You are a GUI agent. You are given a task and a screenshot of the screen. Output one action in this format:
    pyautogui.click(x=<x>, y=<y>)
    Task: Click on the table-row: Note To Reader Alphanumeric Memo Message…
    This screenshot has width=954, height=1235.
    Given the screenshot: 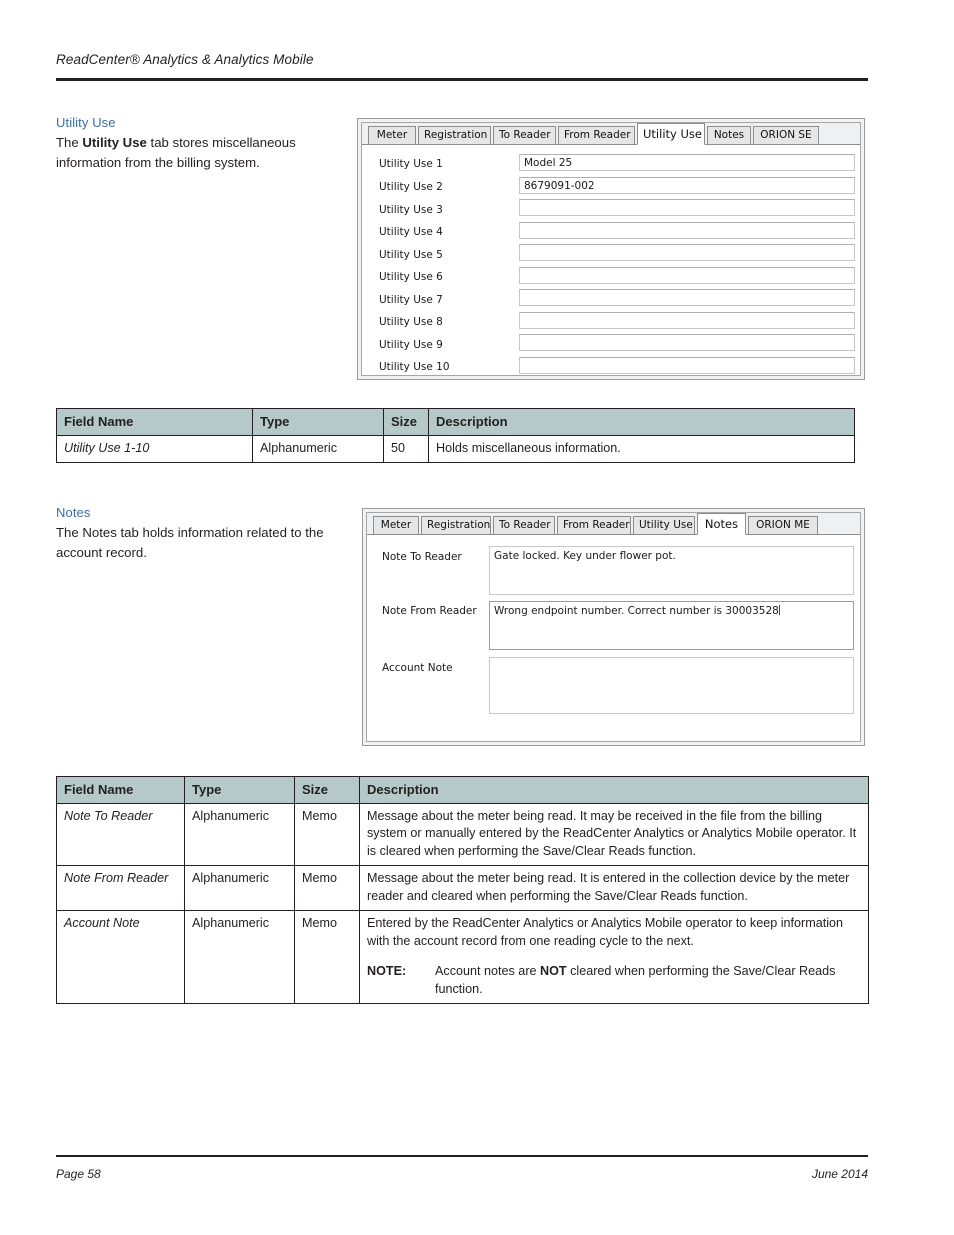 What is the action you would take?
    pyautogui.click(x=462, y=834)
    